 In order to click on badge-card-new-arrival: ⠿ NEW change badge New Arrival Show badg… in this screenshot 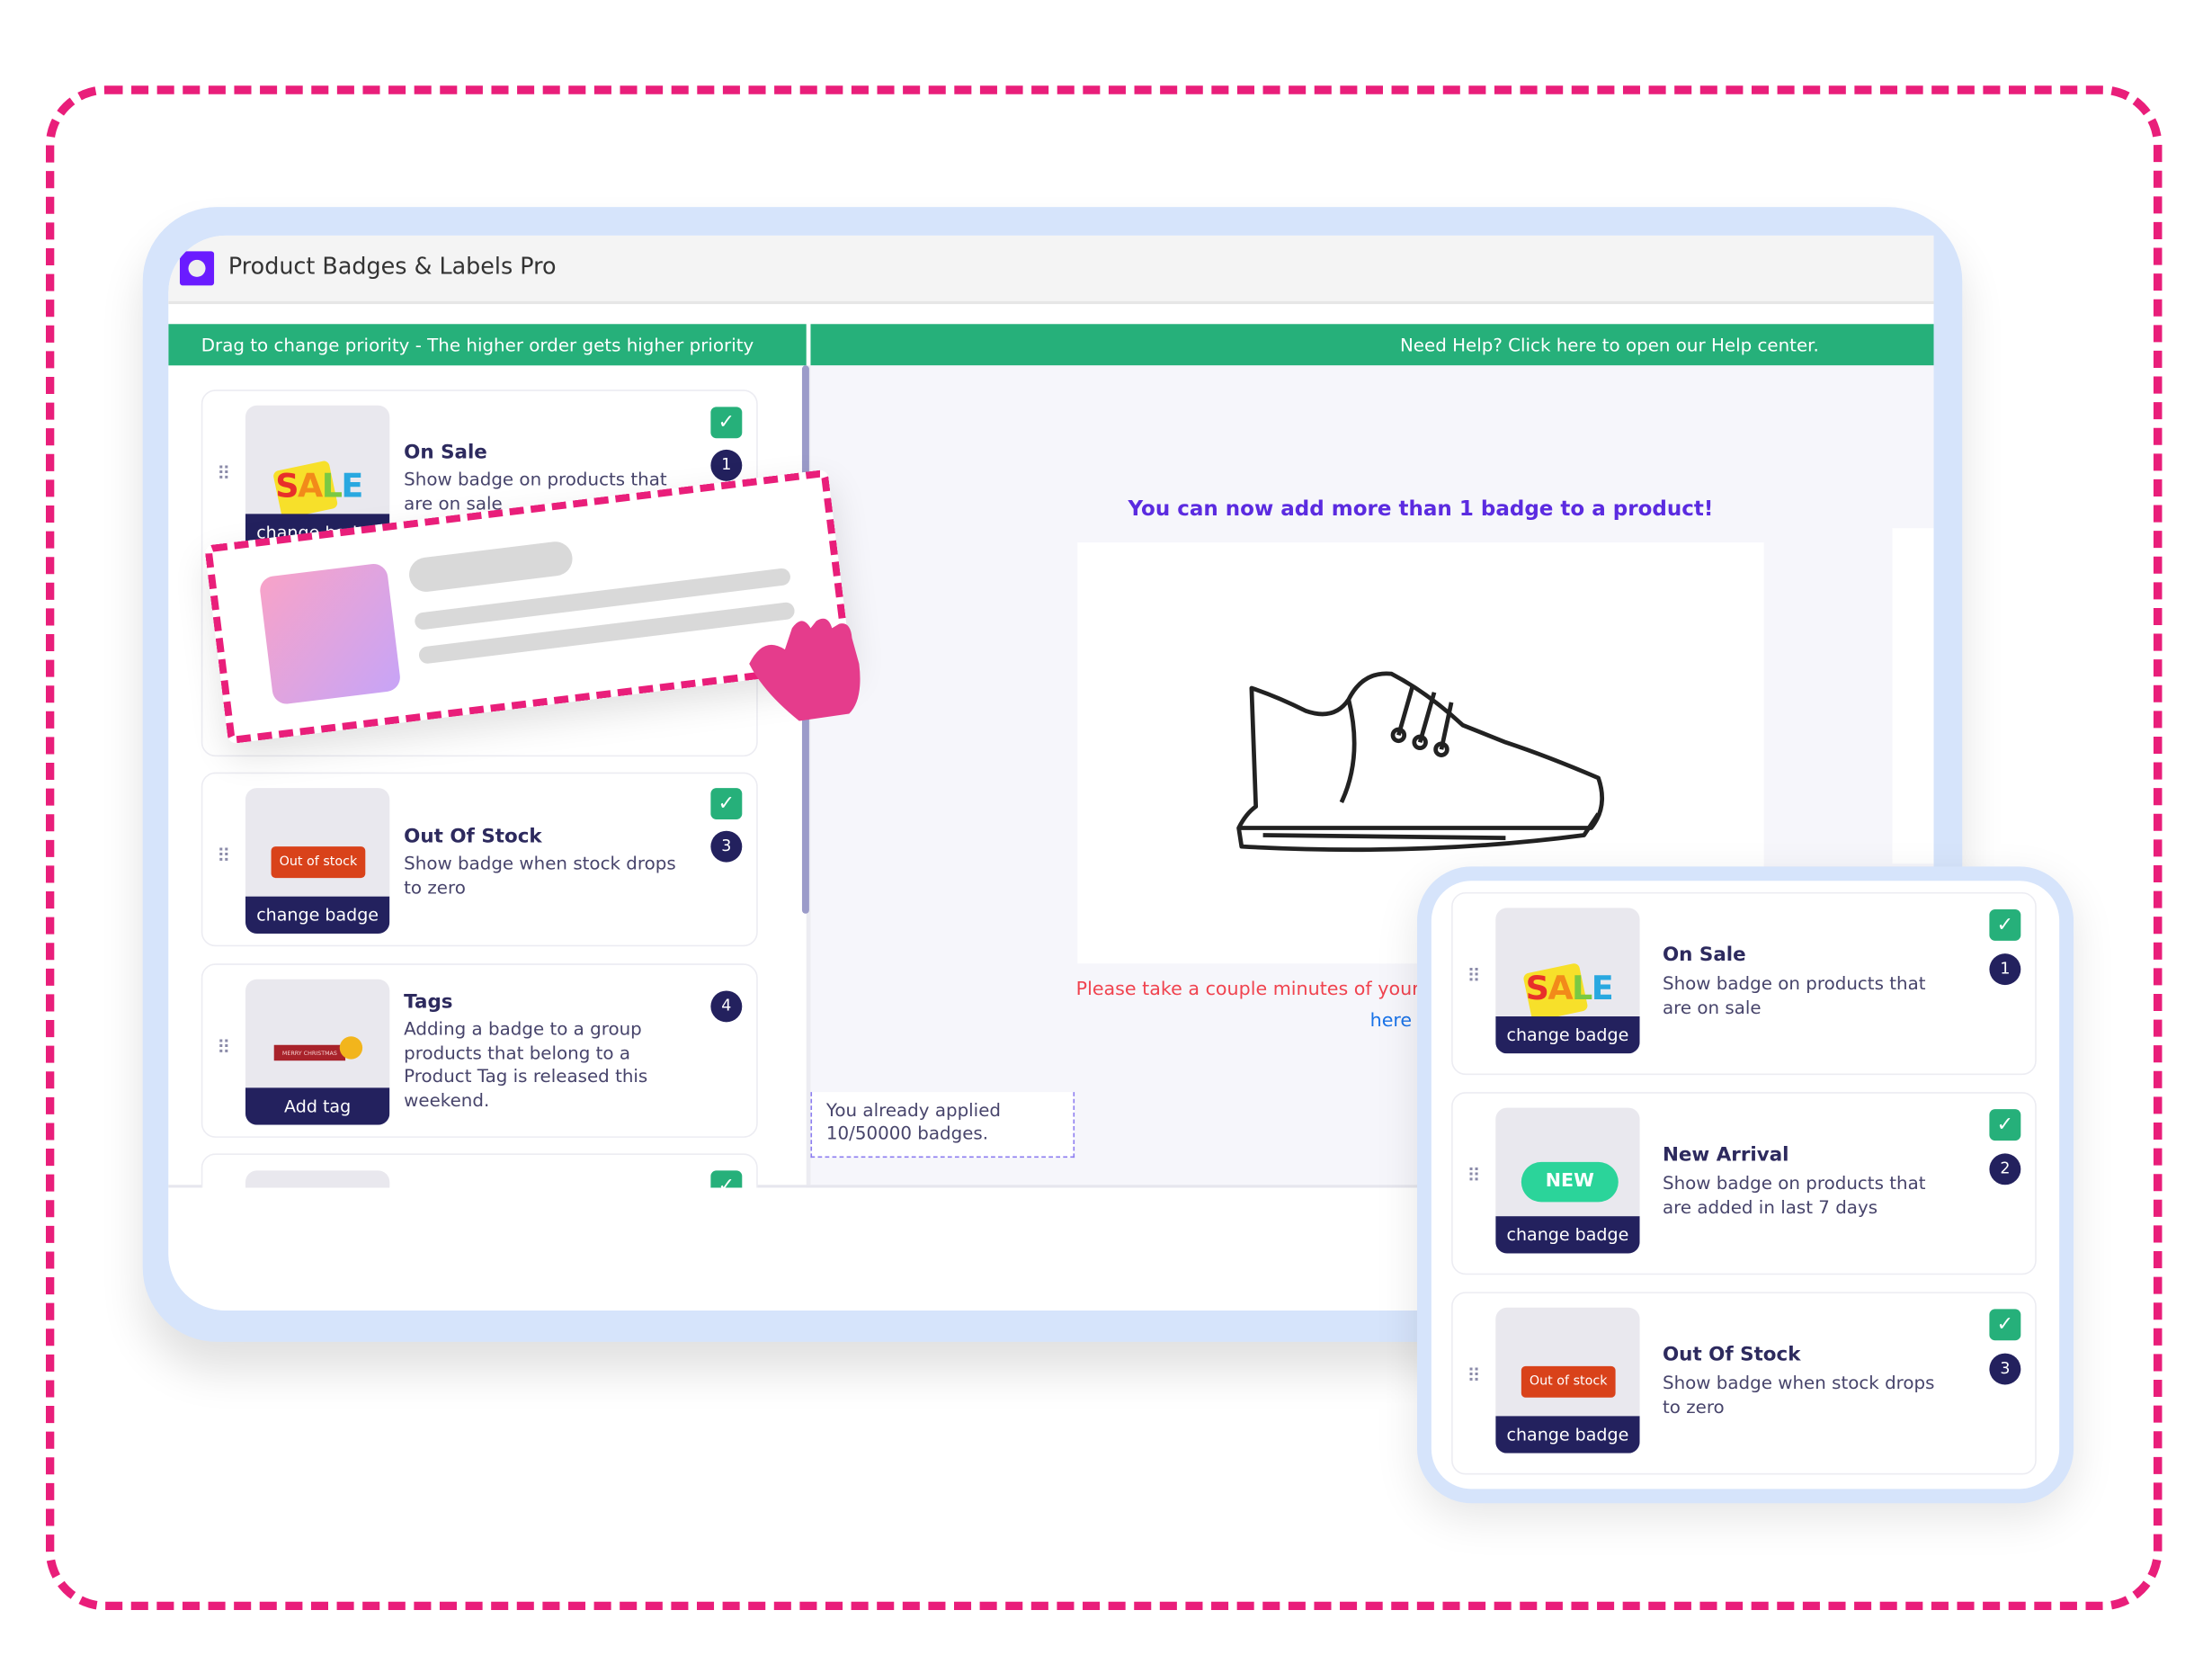, I will do `click(1744, 1184)`.